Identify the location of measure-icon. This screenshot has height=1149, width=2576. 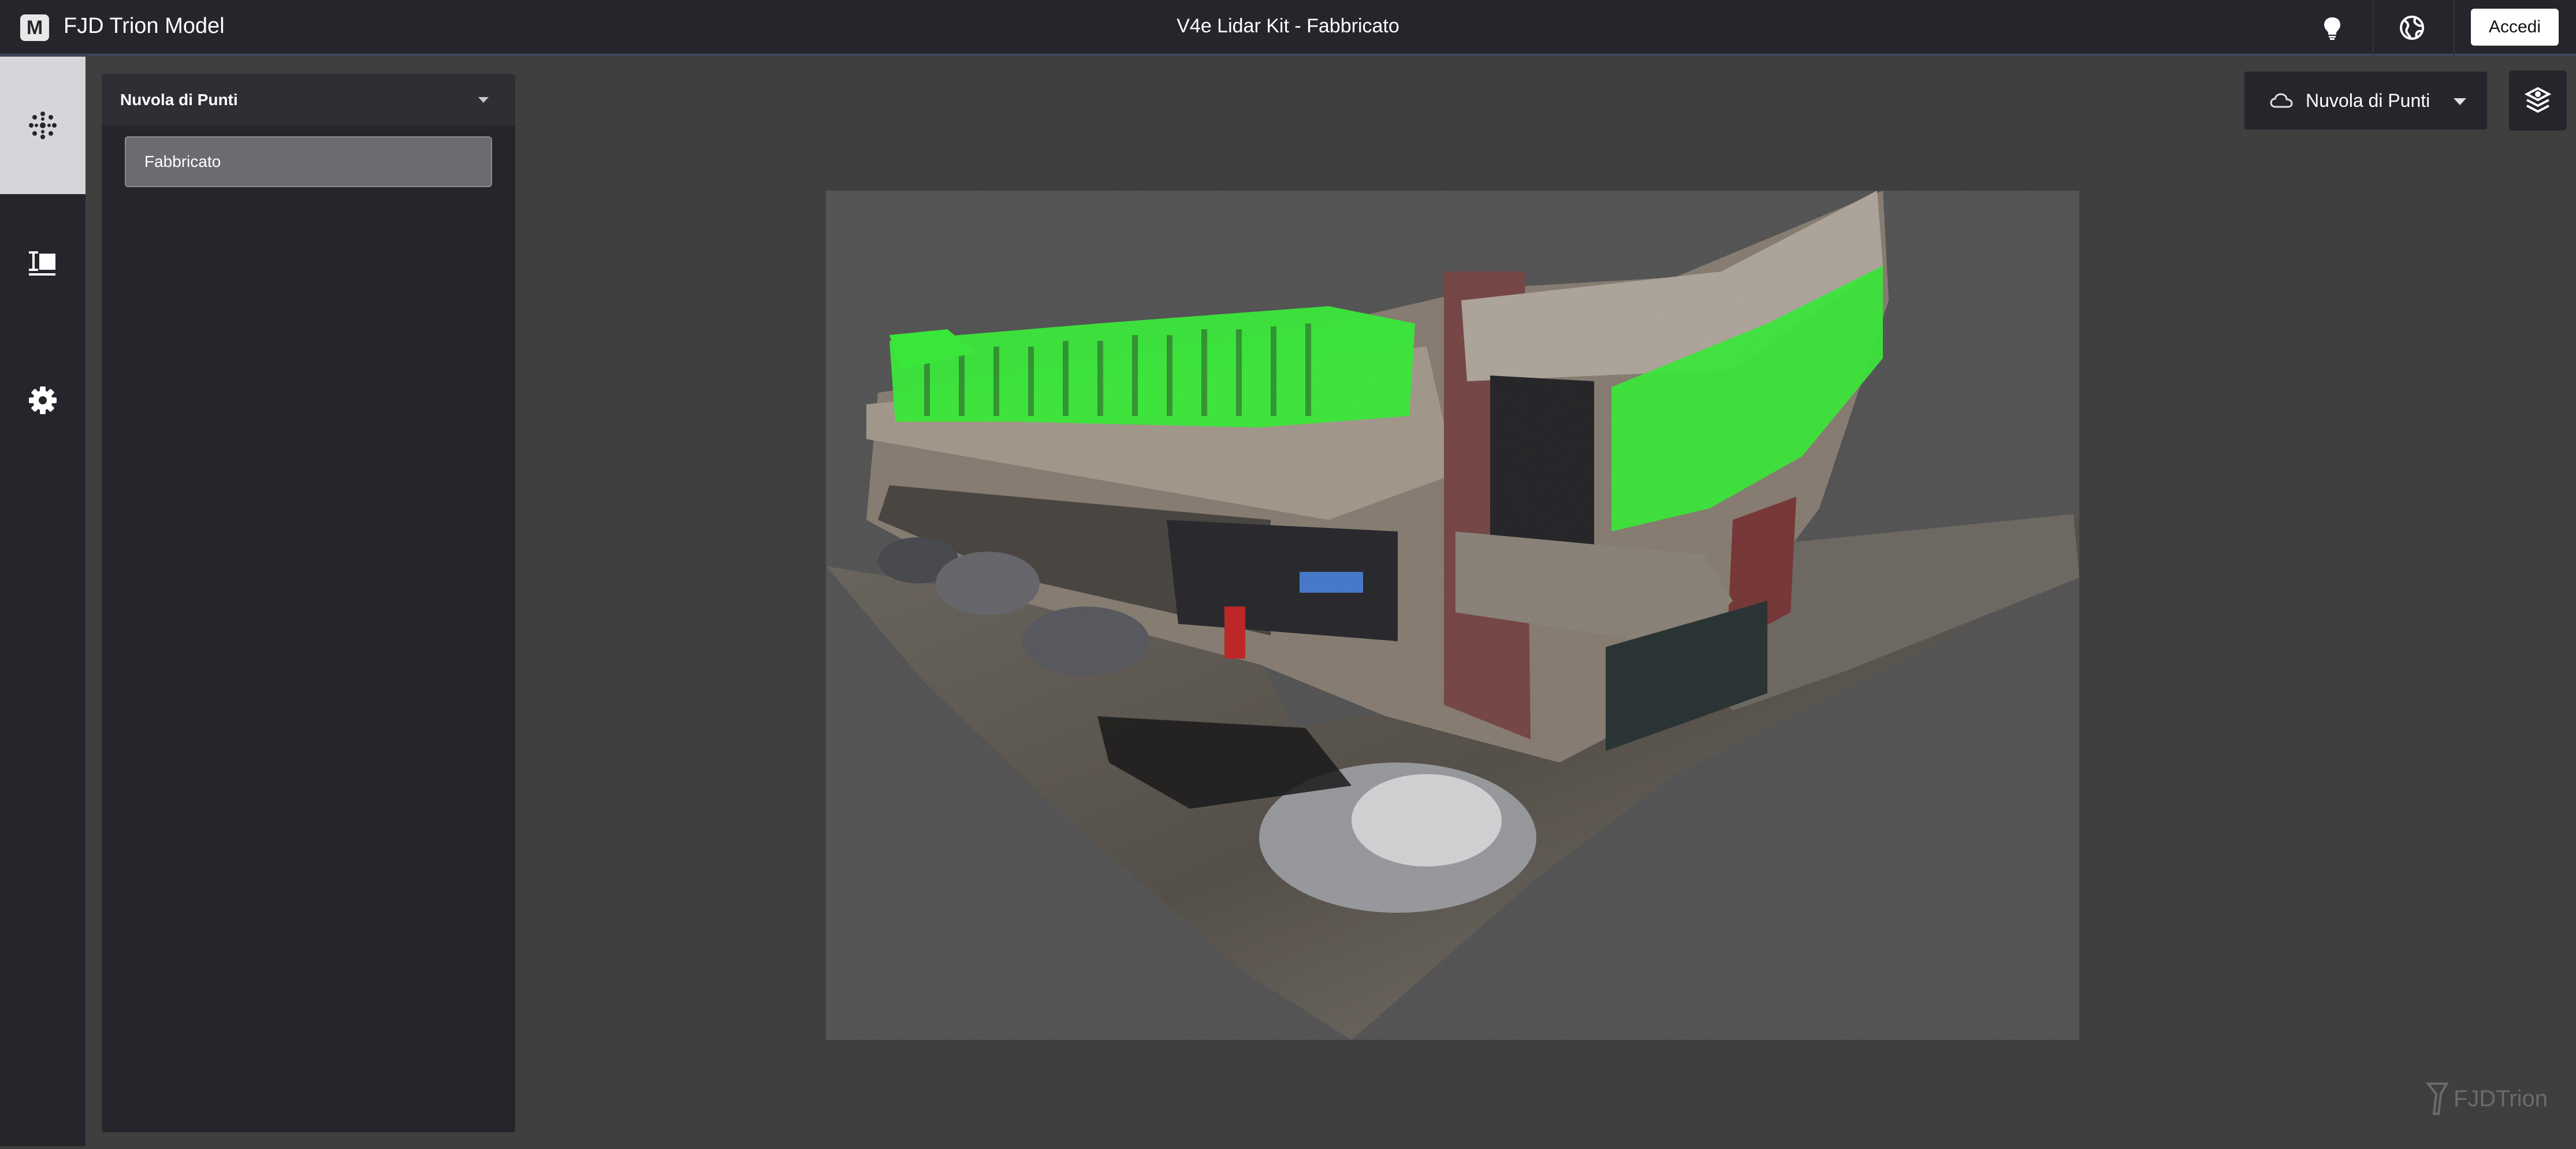
(42, 263).